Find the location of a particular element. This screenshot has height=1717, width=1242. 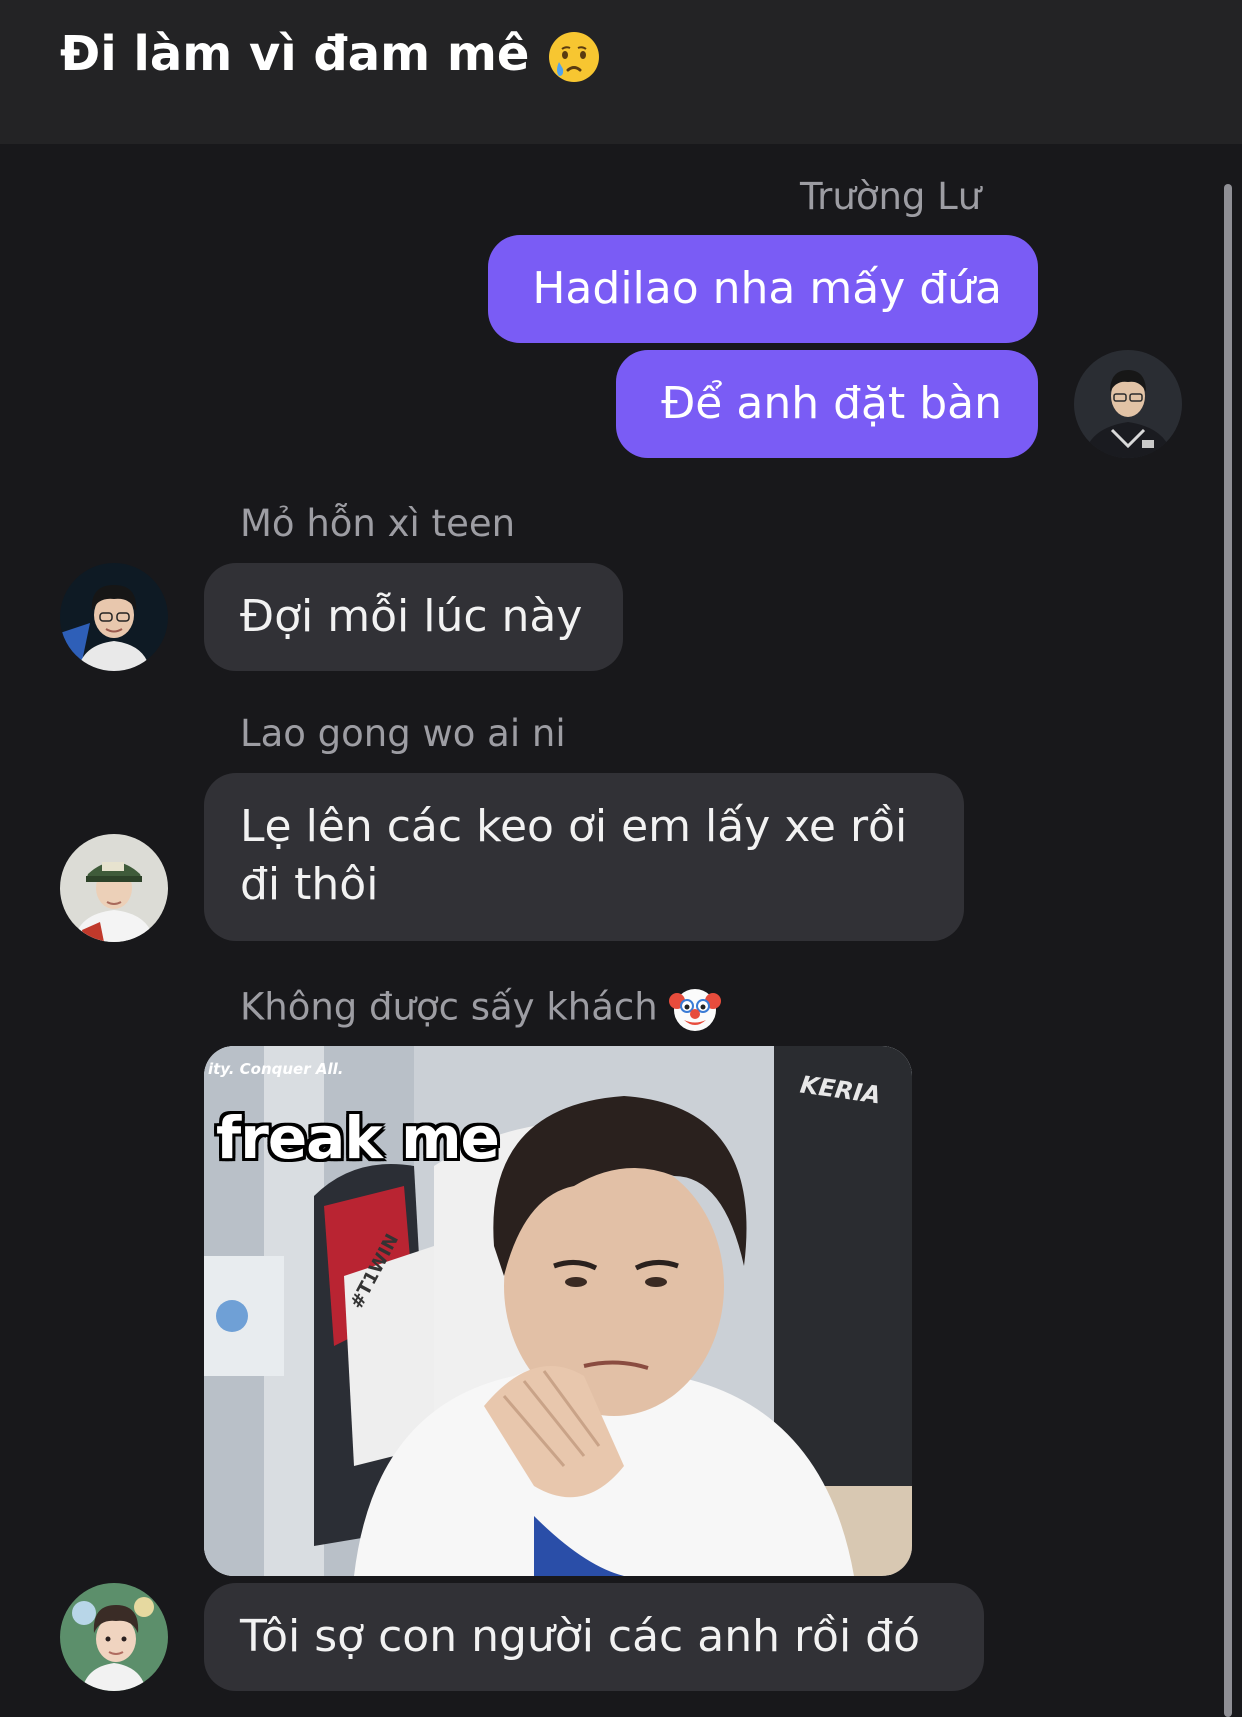

chat-header: Đi làm vì đam mê is located at coordinates (621, 72).